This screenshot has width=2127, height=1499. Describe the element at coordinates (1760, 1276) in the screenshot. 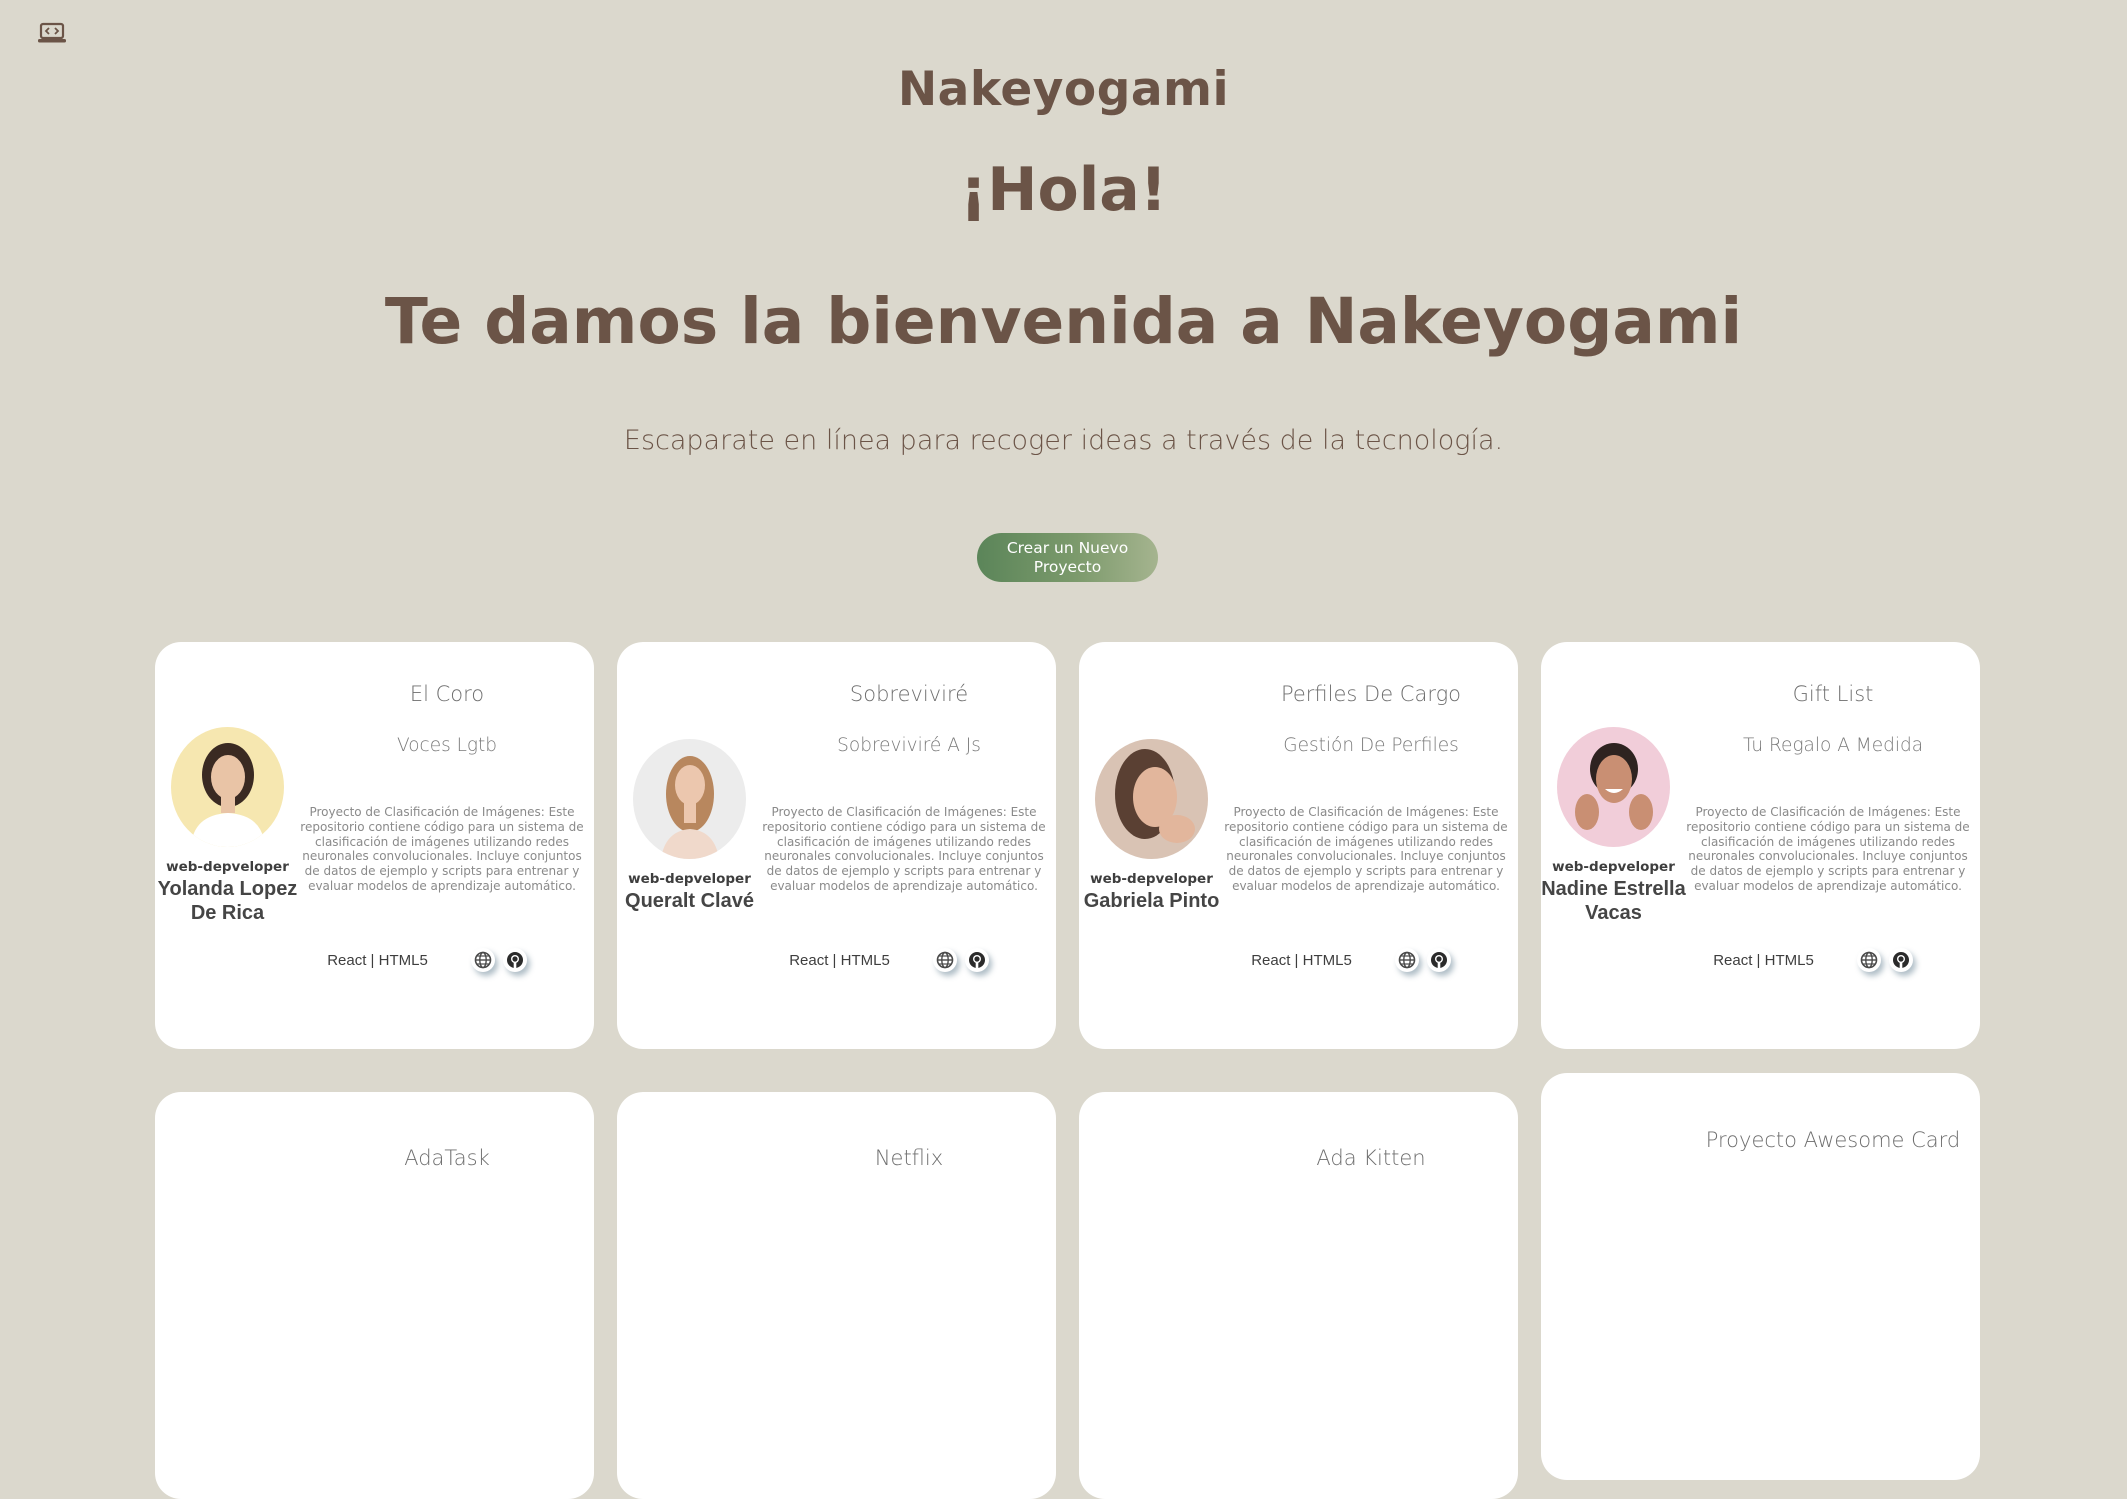

I see `project-card: Proyecto Awesome Card` at that location.